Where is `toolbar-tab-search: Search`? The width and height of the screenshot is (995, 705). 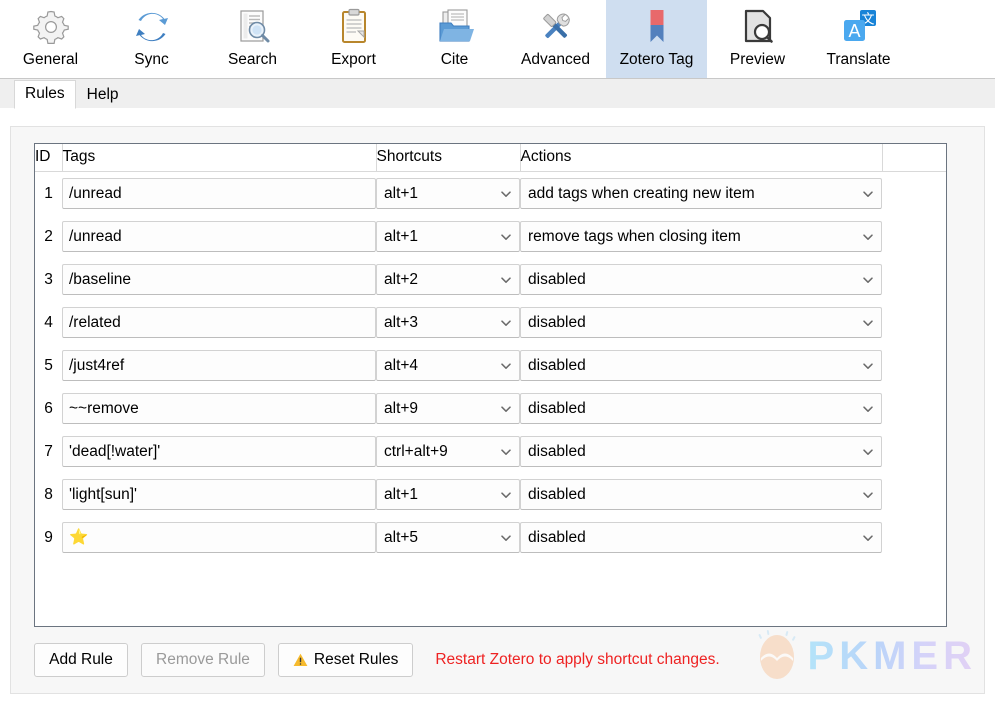 toolbar-tab-search: Search is located at coordinates (252, 39).